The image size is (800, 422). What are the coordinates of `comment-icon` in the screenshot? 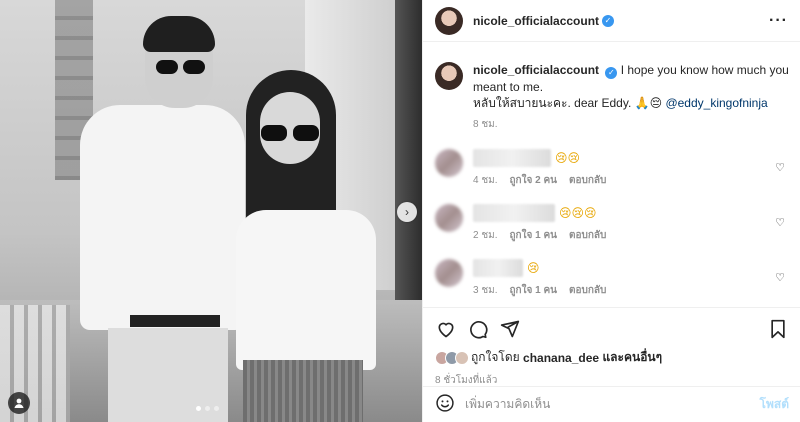 It's located at (479, 330).